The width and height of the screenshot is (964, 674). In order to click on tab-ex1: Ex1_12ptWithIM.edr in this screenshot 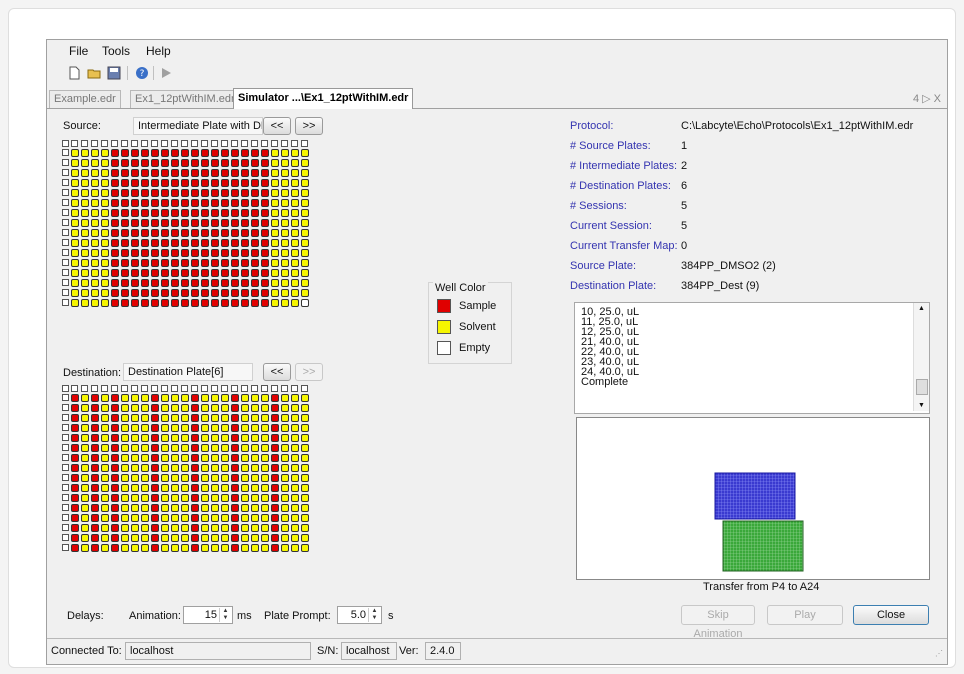, I will do `click(185, 99)`.